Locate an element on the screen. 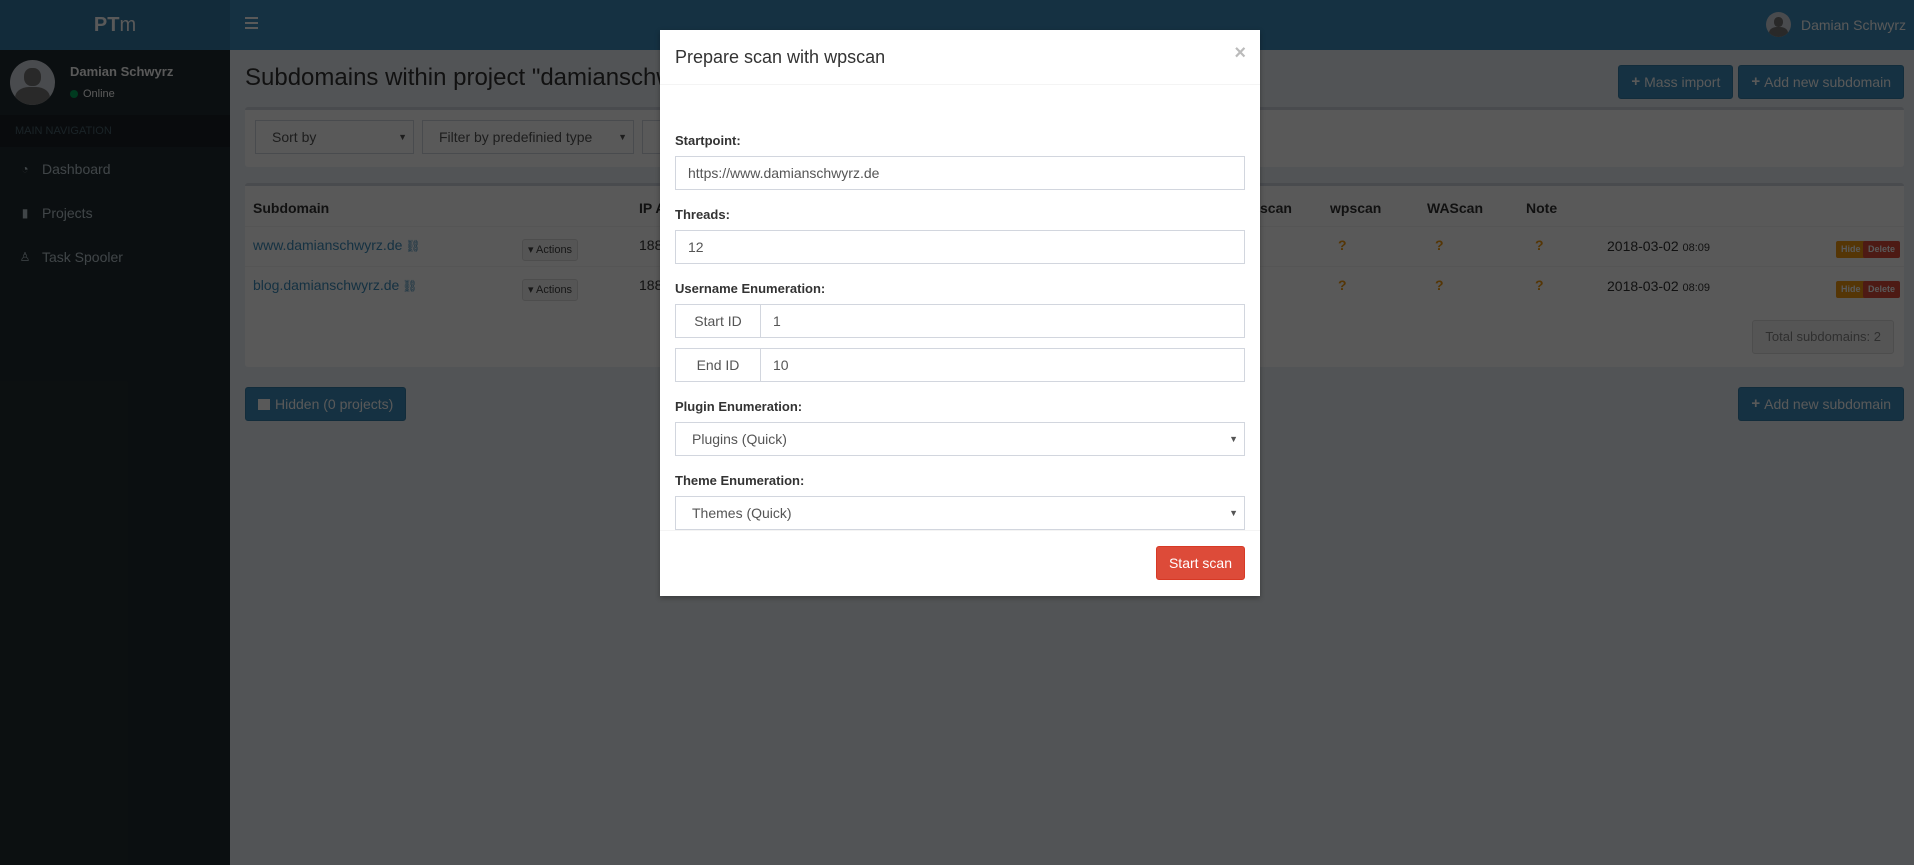 The height and width of the screenshot is (865, 1914). username-enumeration-label: Username Enumeration: is located at coordinates (750, 288).